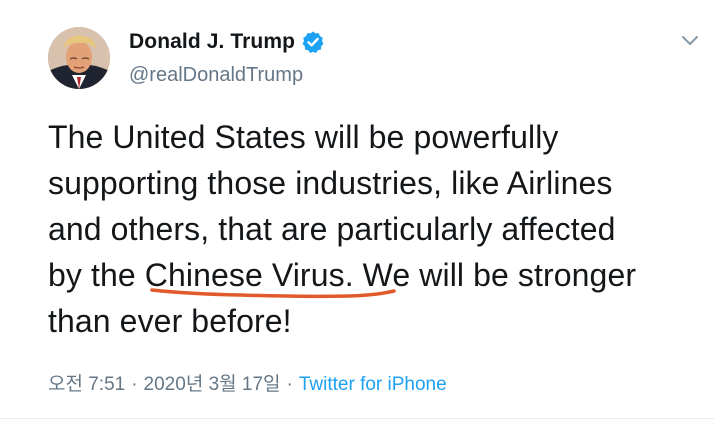 The width and height of the screenshot is (714, 424). I want to click on author-handle: @realDonaldTrump, so click(216, 75).